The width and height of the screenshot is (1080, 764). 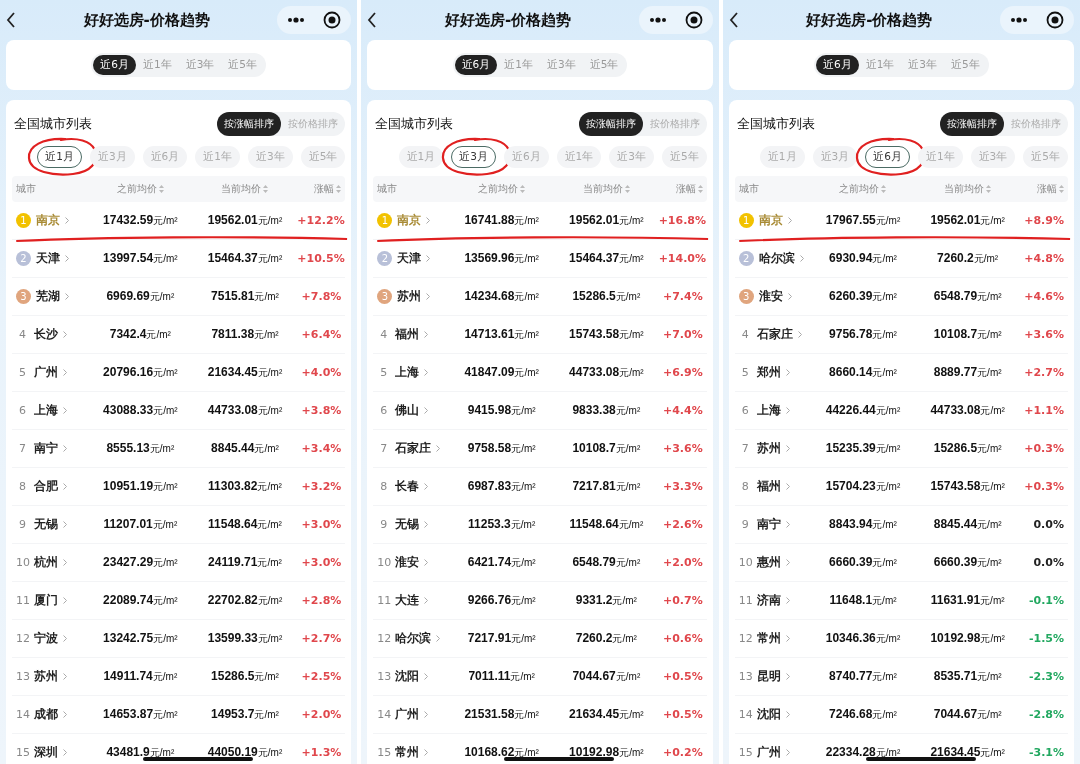 I want to click on rank-number: 11, so click(x=384, y=600).